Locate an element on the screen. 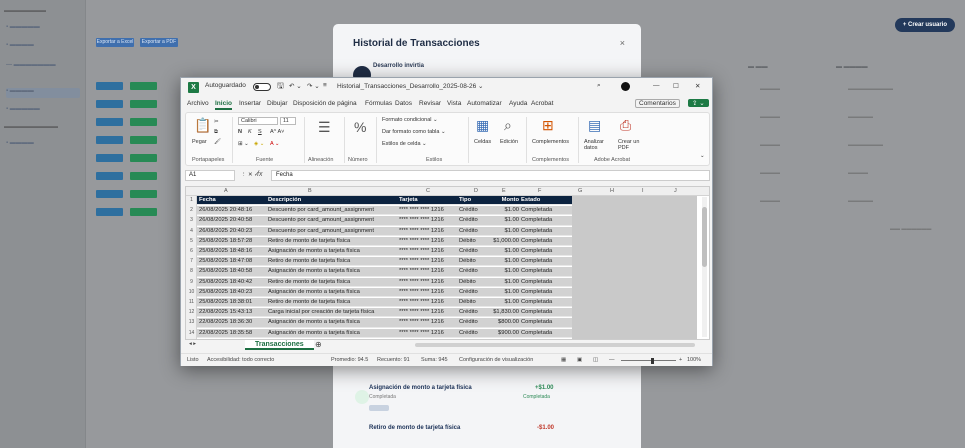 Image resolution: width=965 pixels, height=448 pixels. sidebar-item-1: ▪ ▬▬▬▬▬ is located at coordinates (23, 27).